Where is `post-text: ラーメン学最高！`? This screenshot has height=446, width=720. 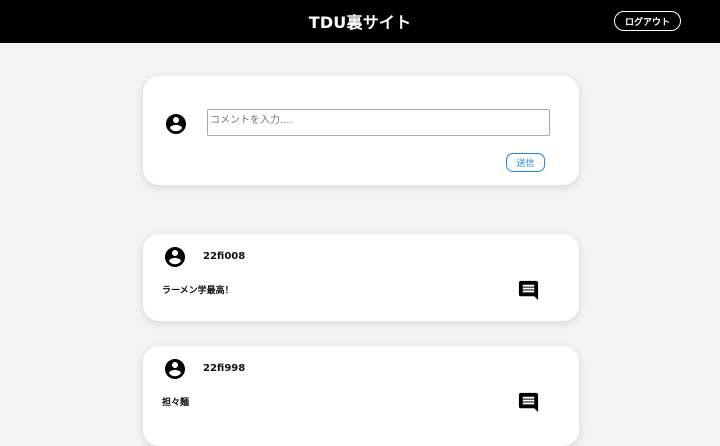
post-text: ラーメン学最高！ is located at coordinates (198, 291).